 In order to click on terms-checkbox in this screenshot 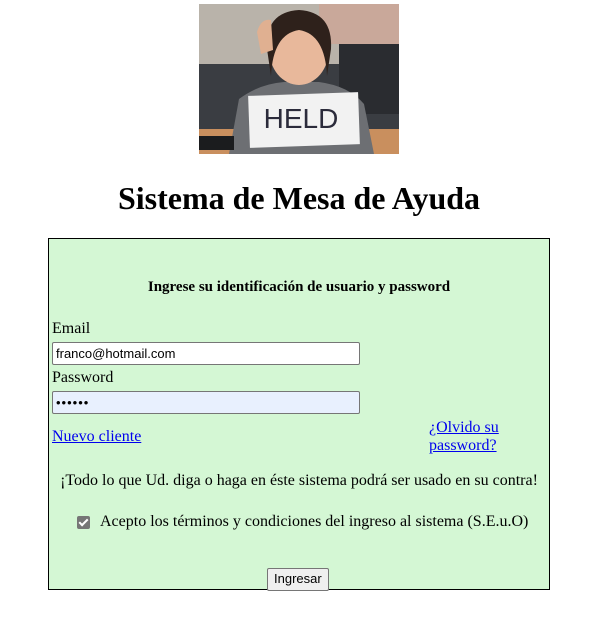, I will do `click(83, 522)`.